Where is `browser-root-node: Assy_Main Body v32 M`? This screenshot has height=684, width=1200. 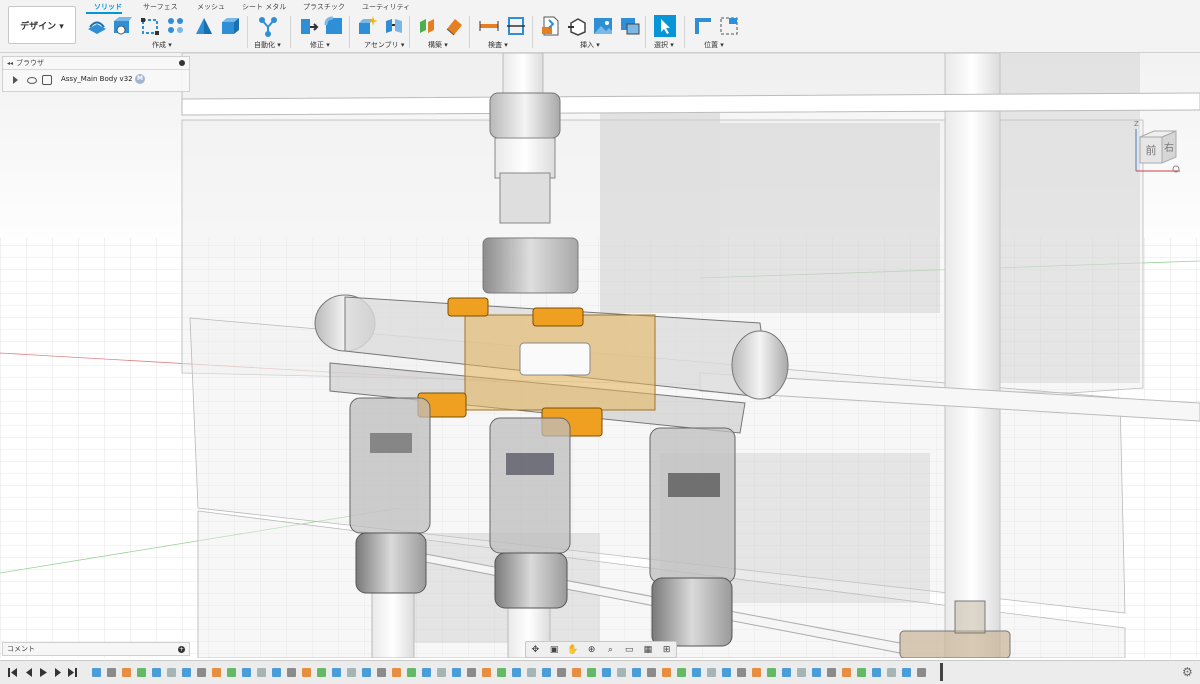 browser-root-node: Assy_Main Body v32 M is located at coordinates (96, 80).